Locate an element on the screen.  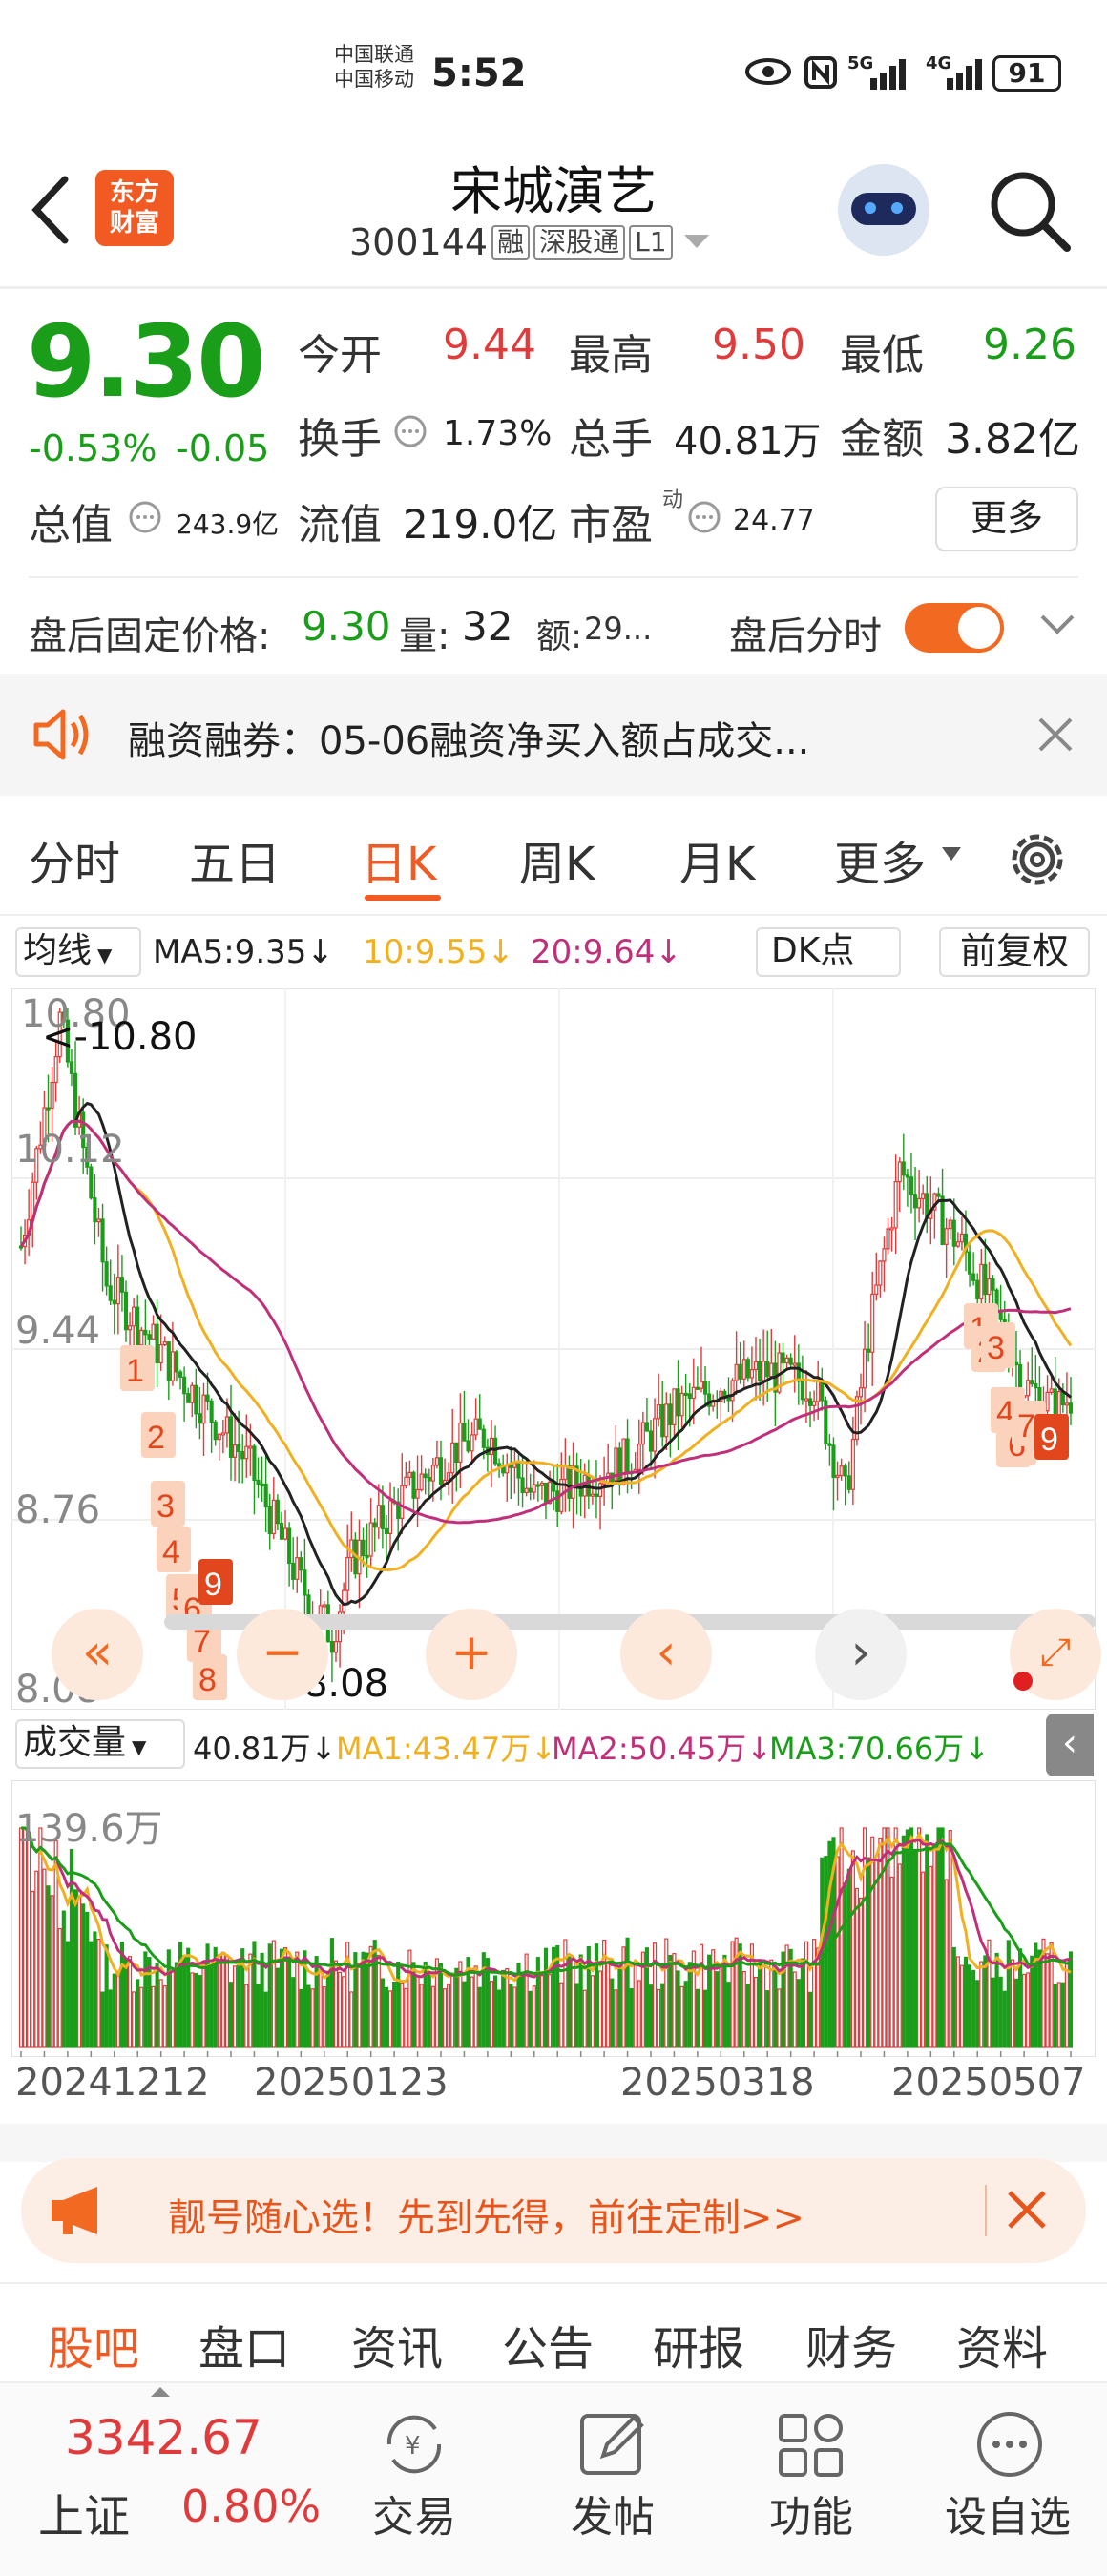
nav-watchlist-label: 设自选 is located at coordinates (1007, 2513).